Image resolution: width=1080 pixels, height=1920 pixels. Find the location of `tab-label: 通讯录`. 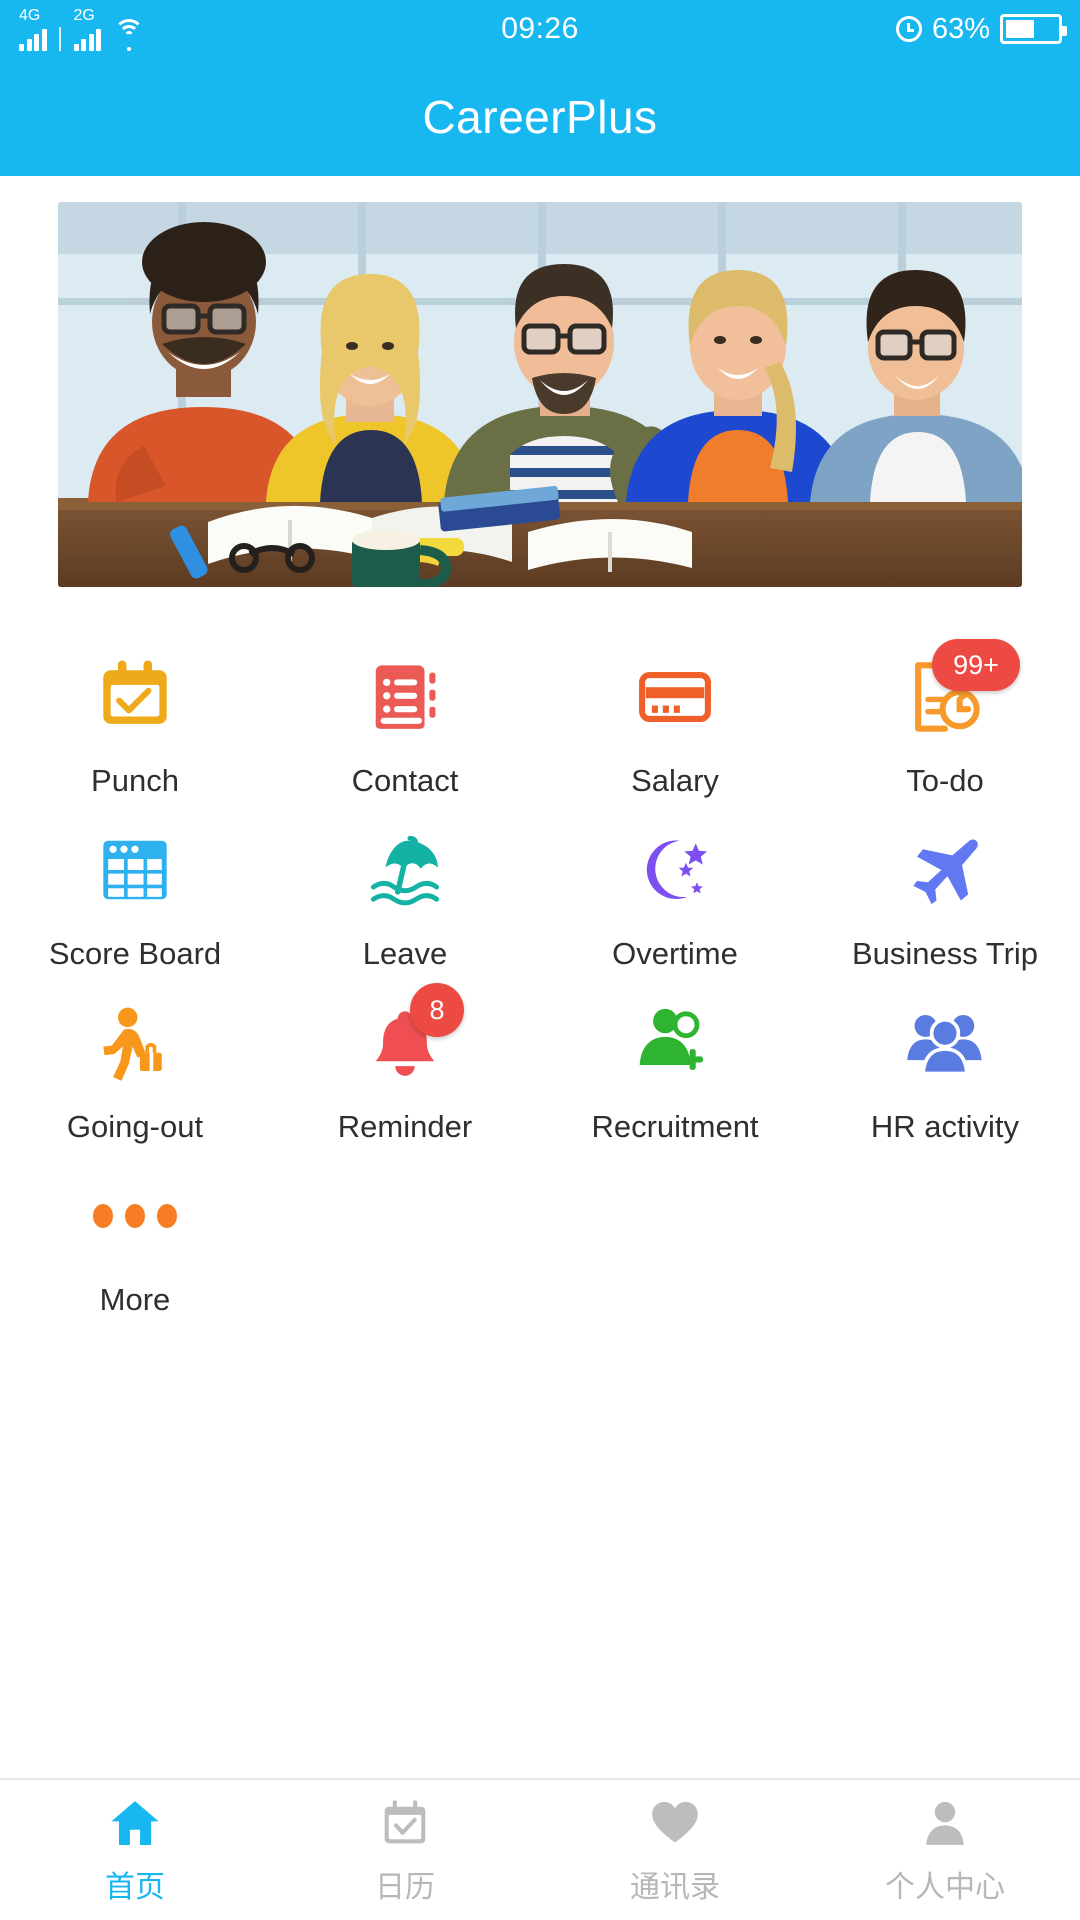

tab-label: 通讯录 is located at coordinates (675, 1887).